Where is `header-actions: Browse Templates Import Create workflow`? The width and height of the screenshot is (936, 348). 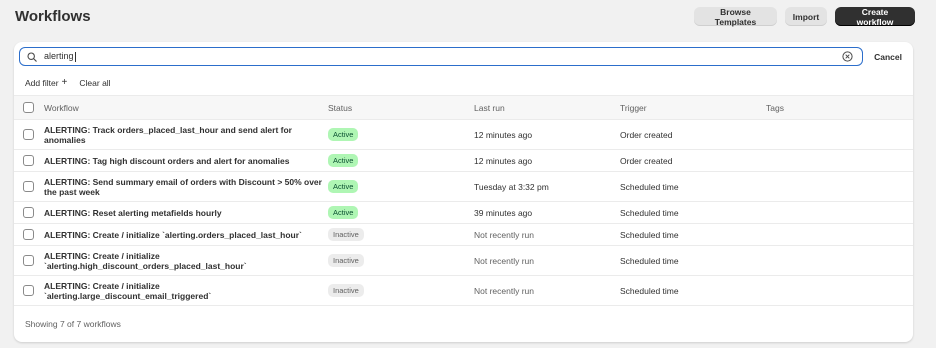
header-actions: Browse Templates Import Create workflow is located at coordinates (804, 17).